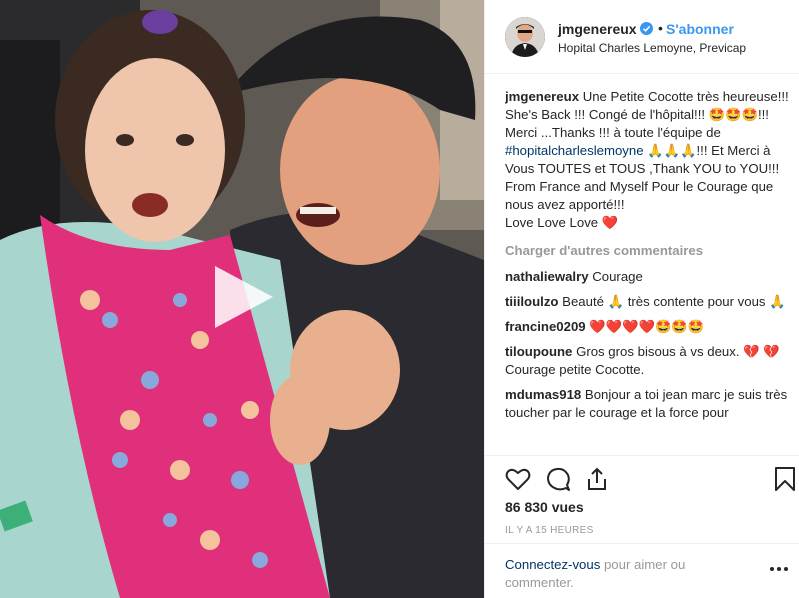 The height and width of the screenshot is (598, 799). Describe the element at coordinates (549, 530) in the screenshot. I see `timestamp: IL Y A 15 HEURES` at that location.